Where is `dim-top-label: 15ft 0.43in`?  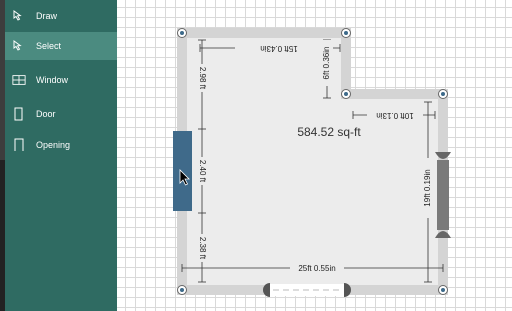
dim-top-label: 15ft 0.43in is located at coordinates (279, 48).